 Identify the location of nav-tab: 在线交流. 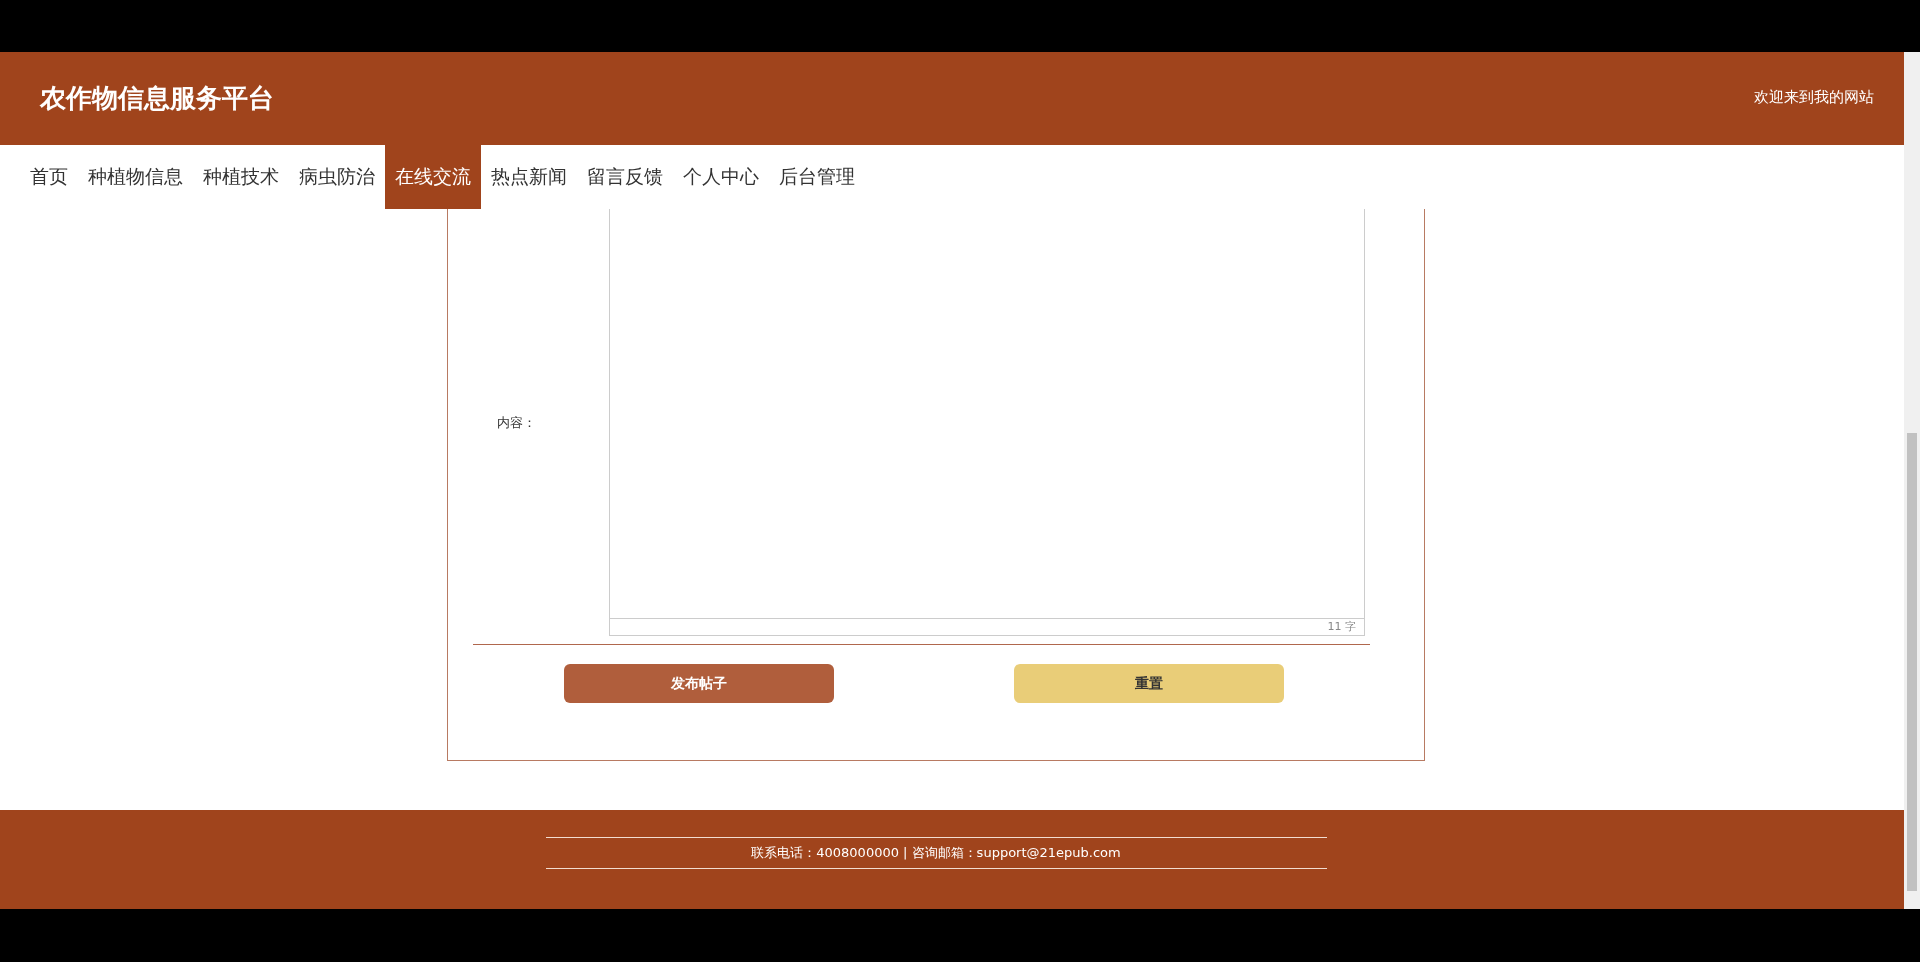
(433, 177).